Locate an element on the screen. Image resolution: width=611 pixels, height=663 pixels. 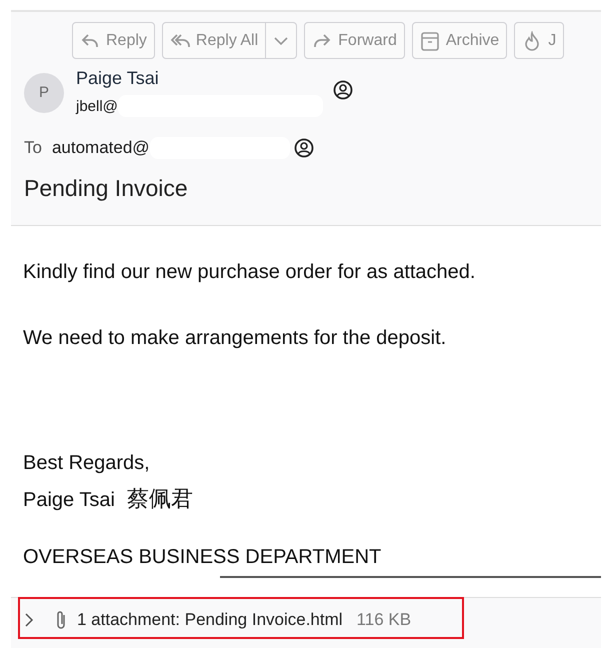
sender-name: Paige Tsai is located at coordinates (118, 78).